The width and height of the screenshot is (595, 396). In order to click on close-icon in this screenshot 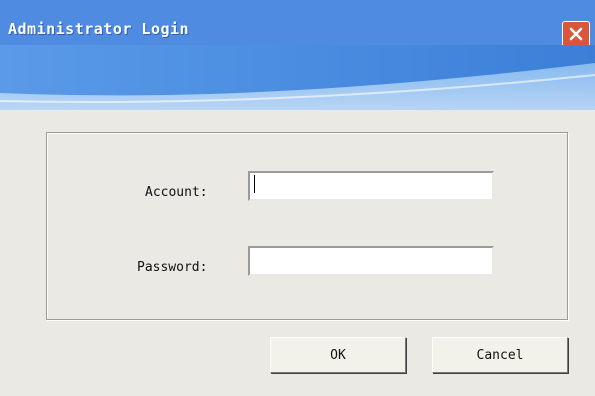, I will do `click(576, 34)`.